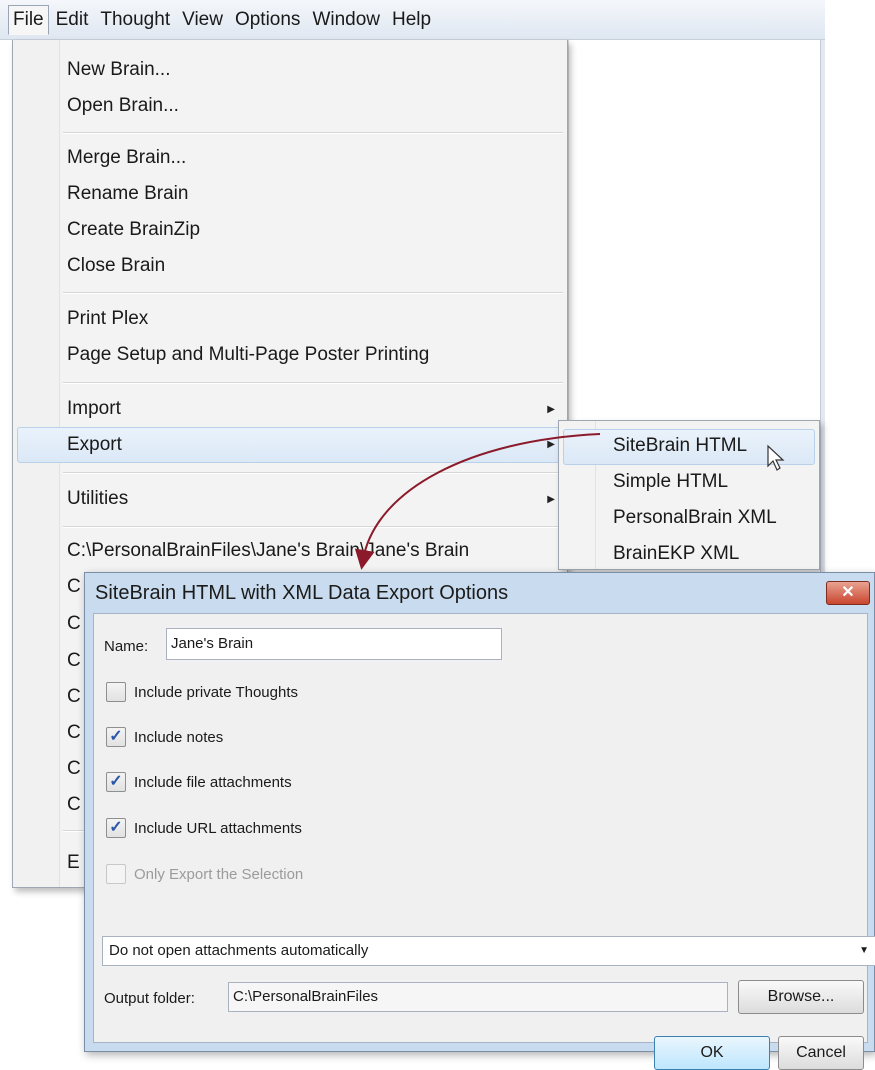  I want to click on include-notes-label: Include notes, so click(179, 737).